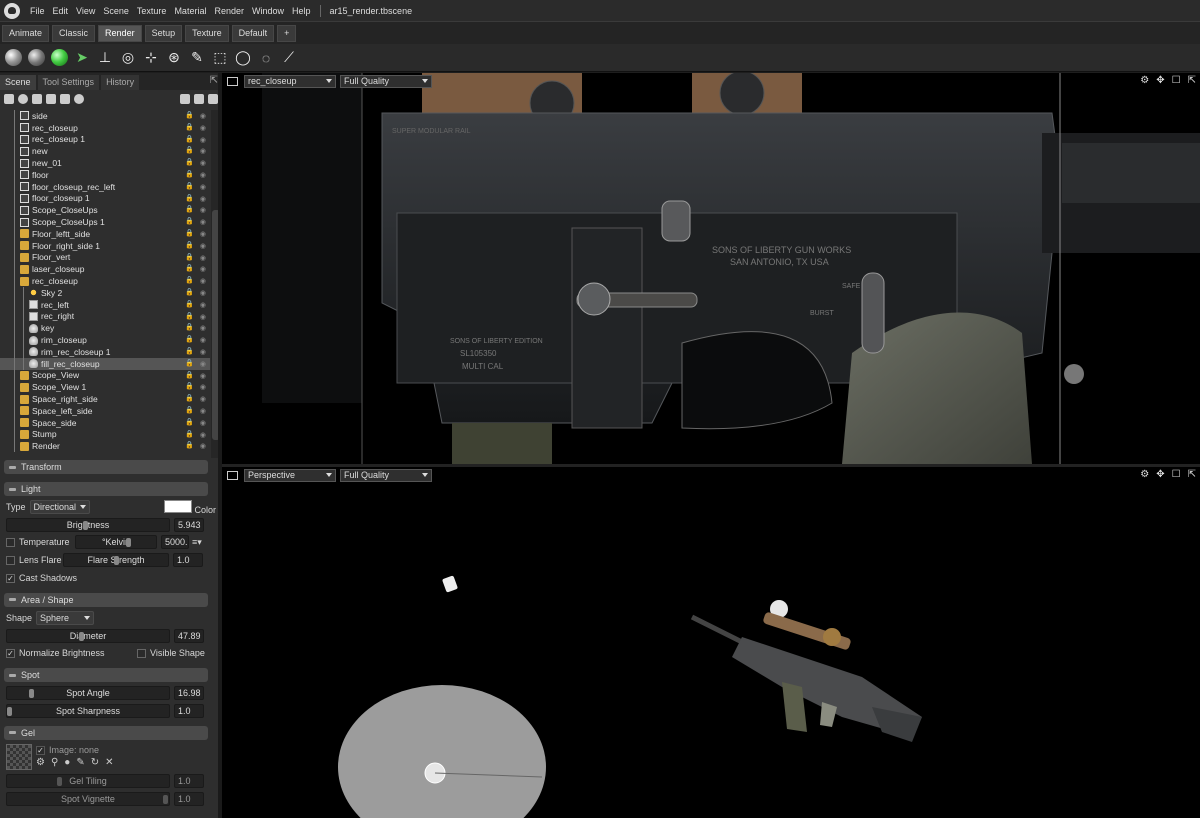 The height and width of the screenshot is (818, 1200). I want to click on gel-clear-icon: ✕, so click(109, 762).